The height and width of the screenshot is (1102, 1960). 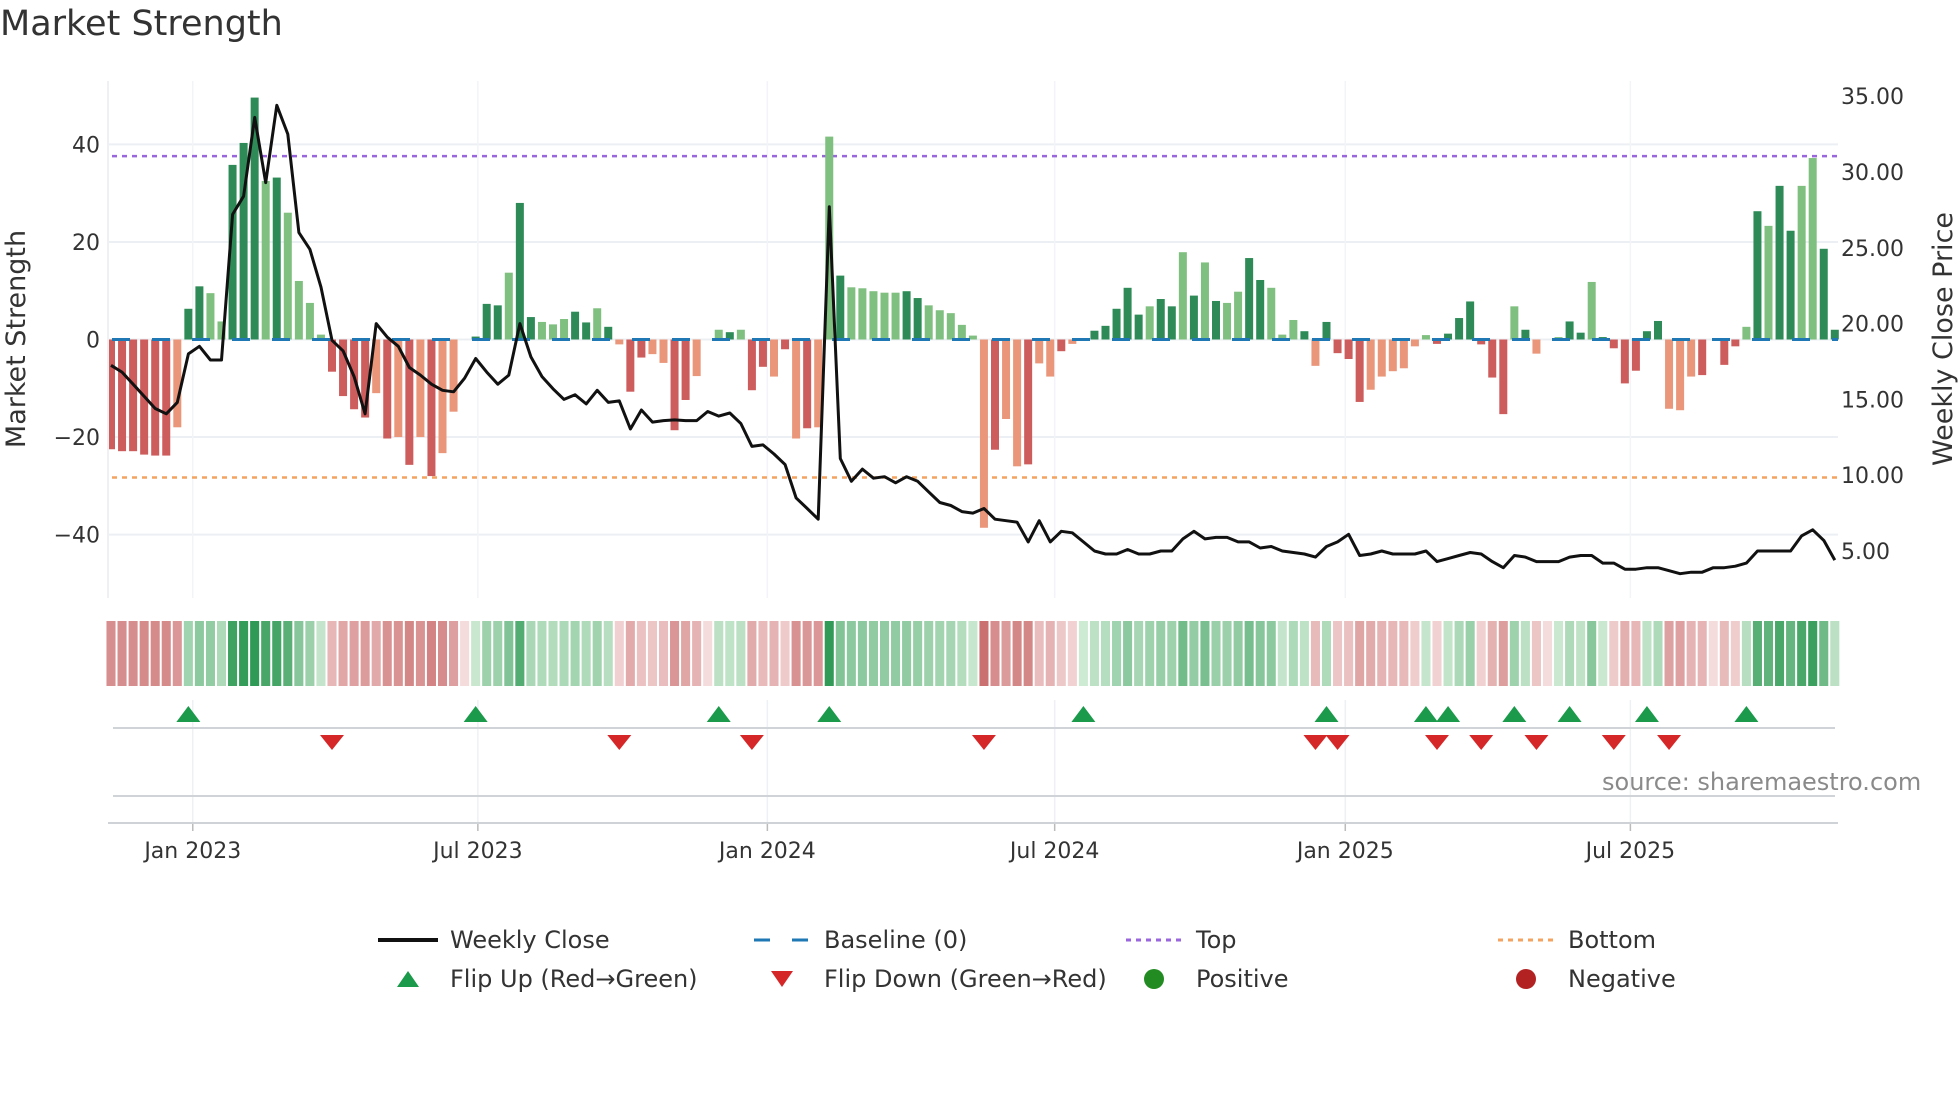 I want to click on y2-tick-label: 30.00, so click(x=1872, y=173).